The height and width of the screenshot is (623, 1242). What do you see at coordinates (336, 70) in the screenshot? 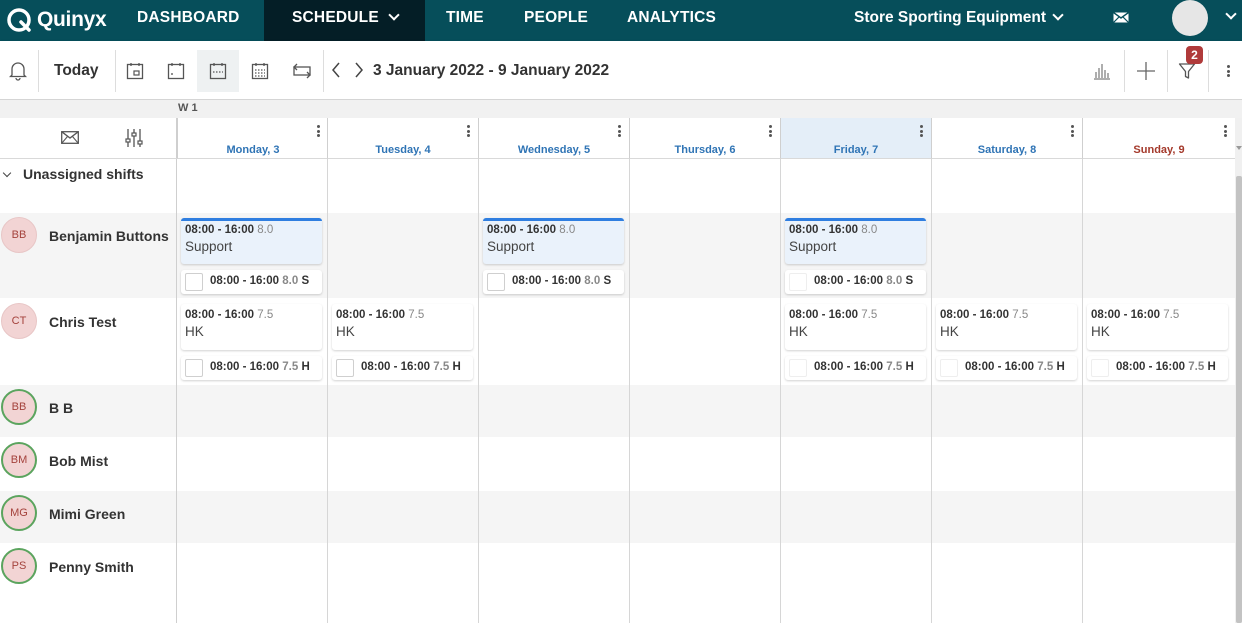
I see `previous-period-button` at bounding box center [336, 70].